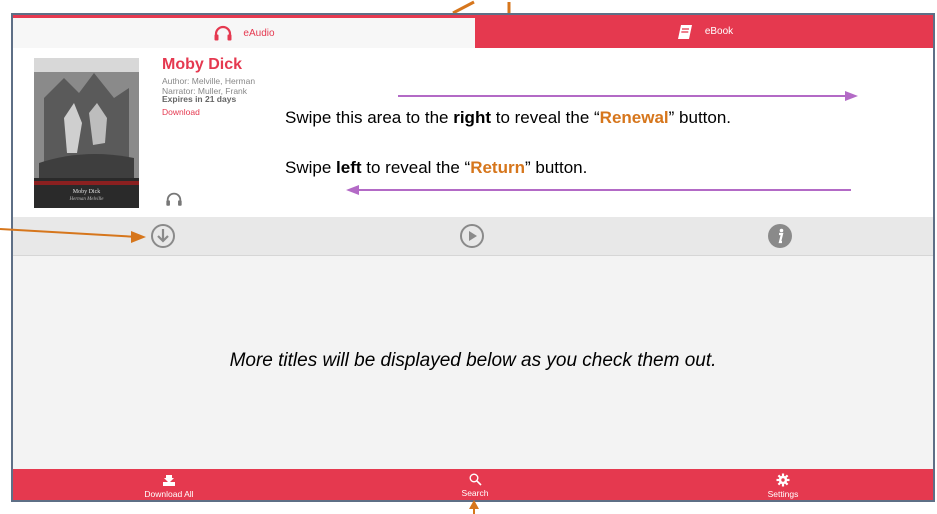 The width and height of the screenshot is (937, 514). What do you see at coordinates (69, 233) in the screenshot?
I see `download-callout-line` at bounding box center [69, 233].